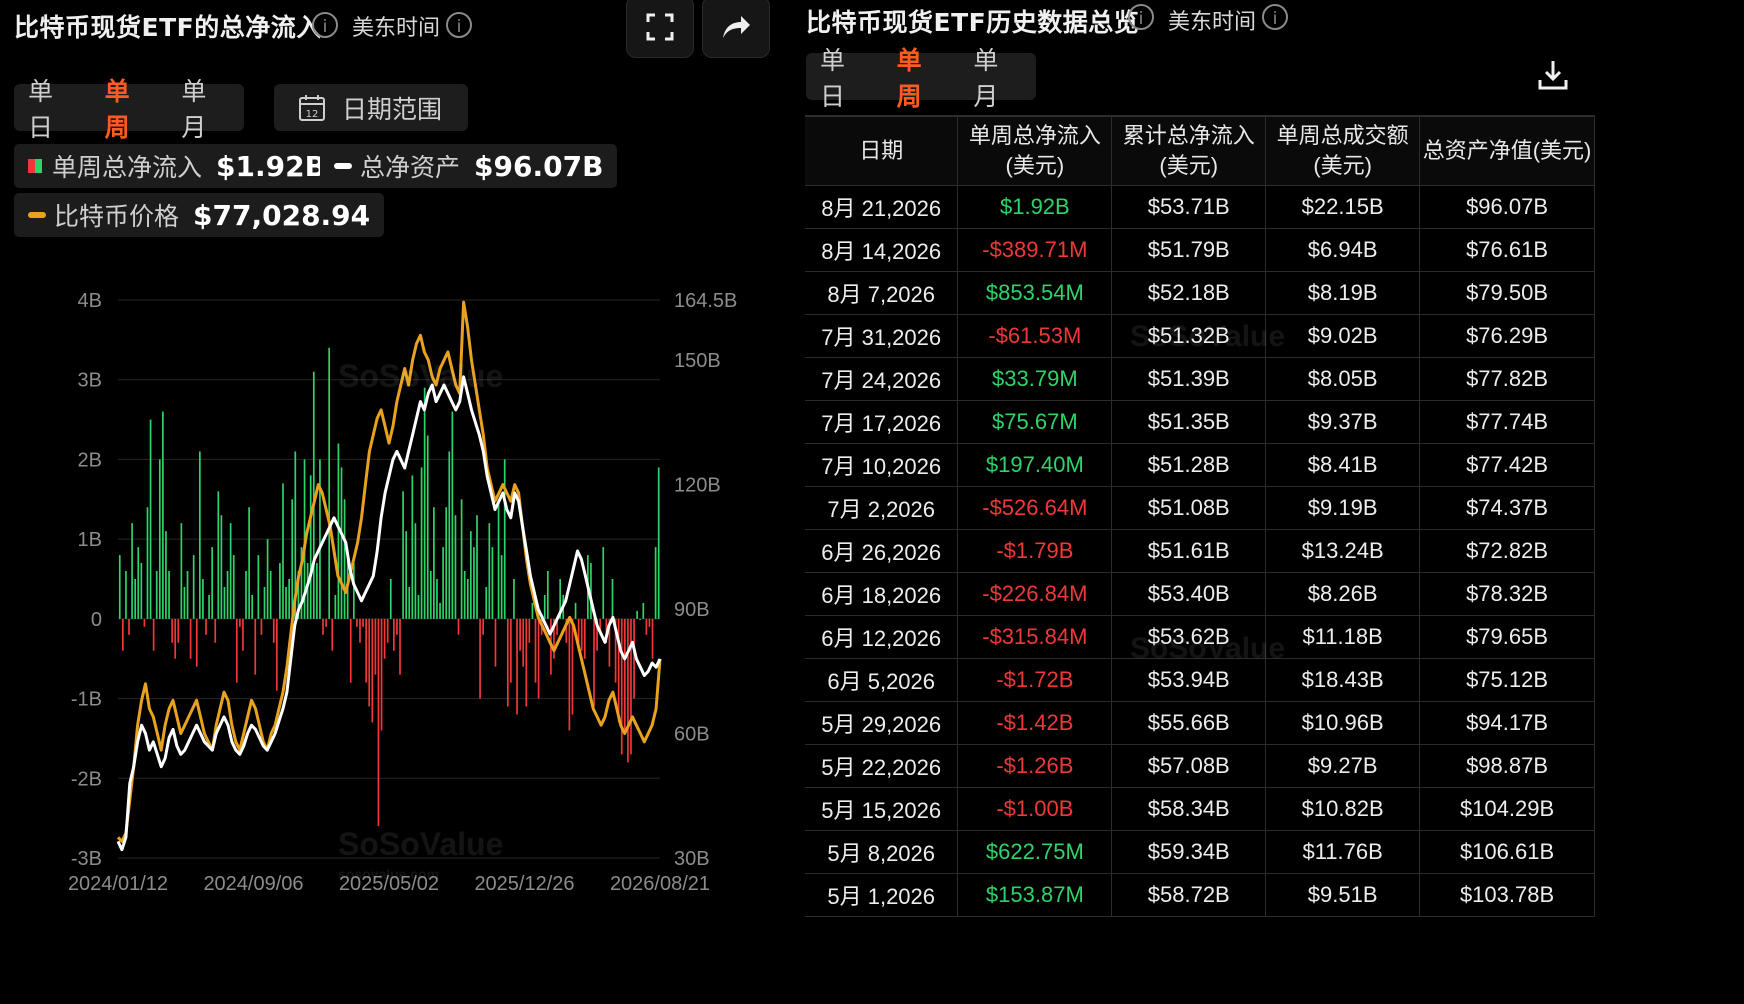 The height and width of the screenshot is (1004, 1744). I want to click on table-row: 8月 14,2026 -$389.71M $51.79B $6.94B $76.61B, so click(1200, 250).